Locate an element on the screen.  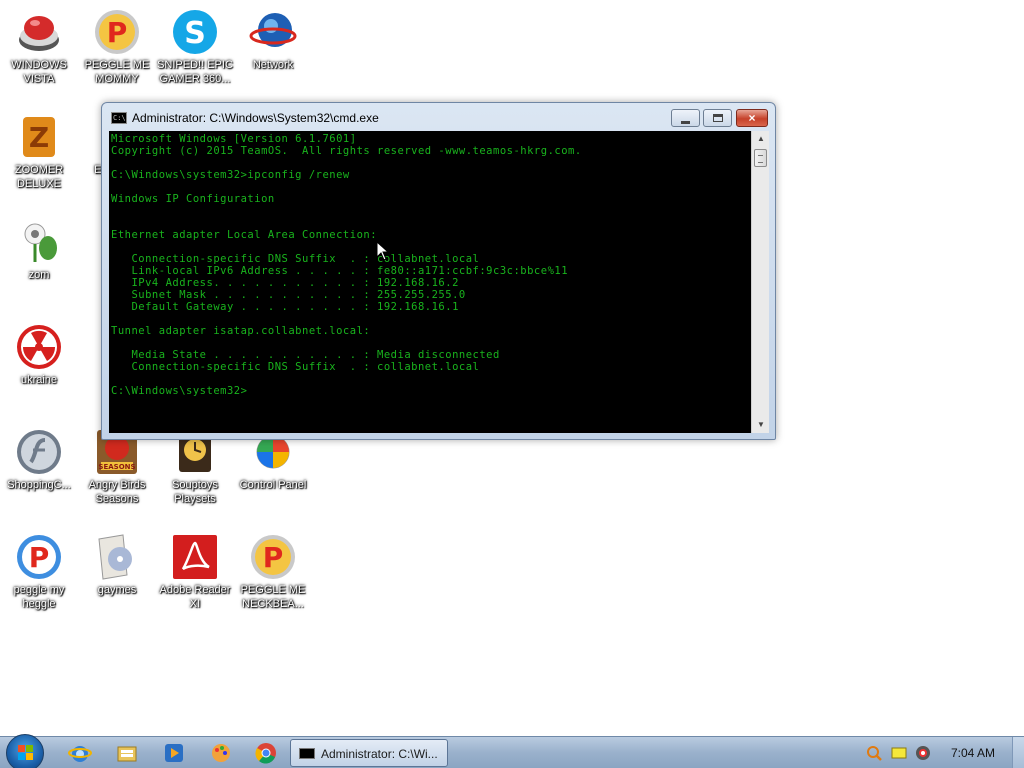
radiation-icon is located at coordinates (39, 347).